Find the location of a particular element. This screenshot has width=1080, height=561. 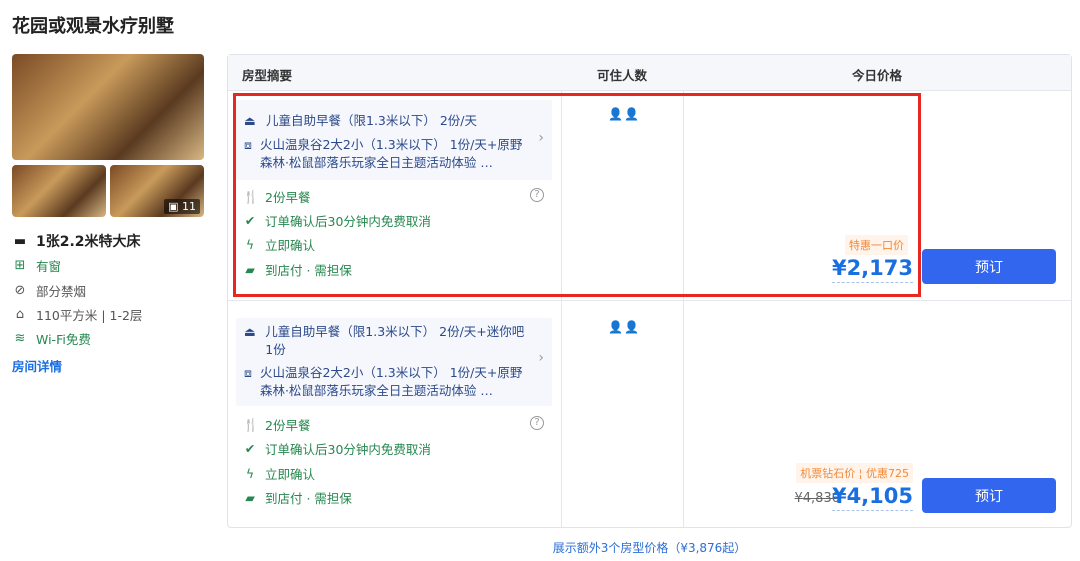

utensils-icon: 🍴 is located at coordinates (251, 424).